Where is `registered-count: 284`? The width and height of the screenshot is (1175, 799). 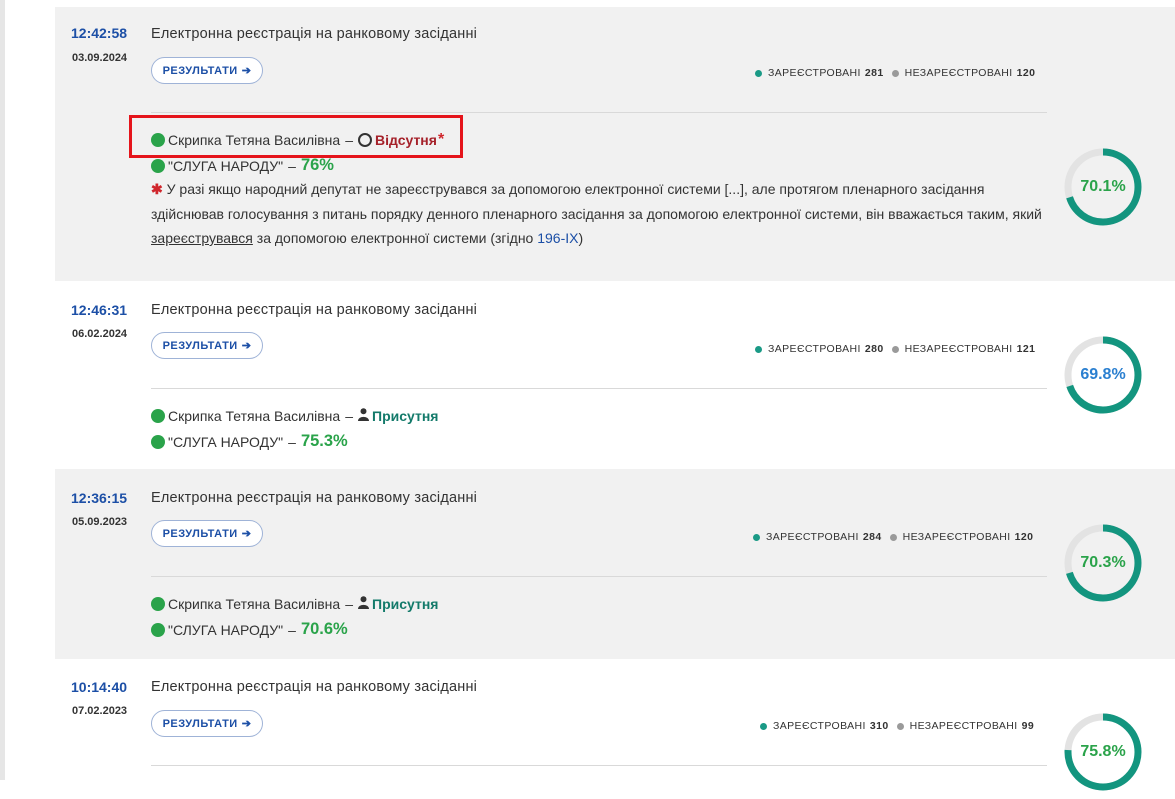
registered-count: 284 is located at coordinates (872, 537).